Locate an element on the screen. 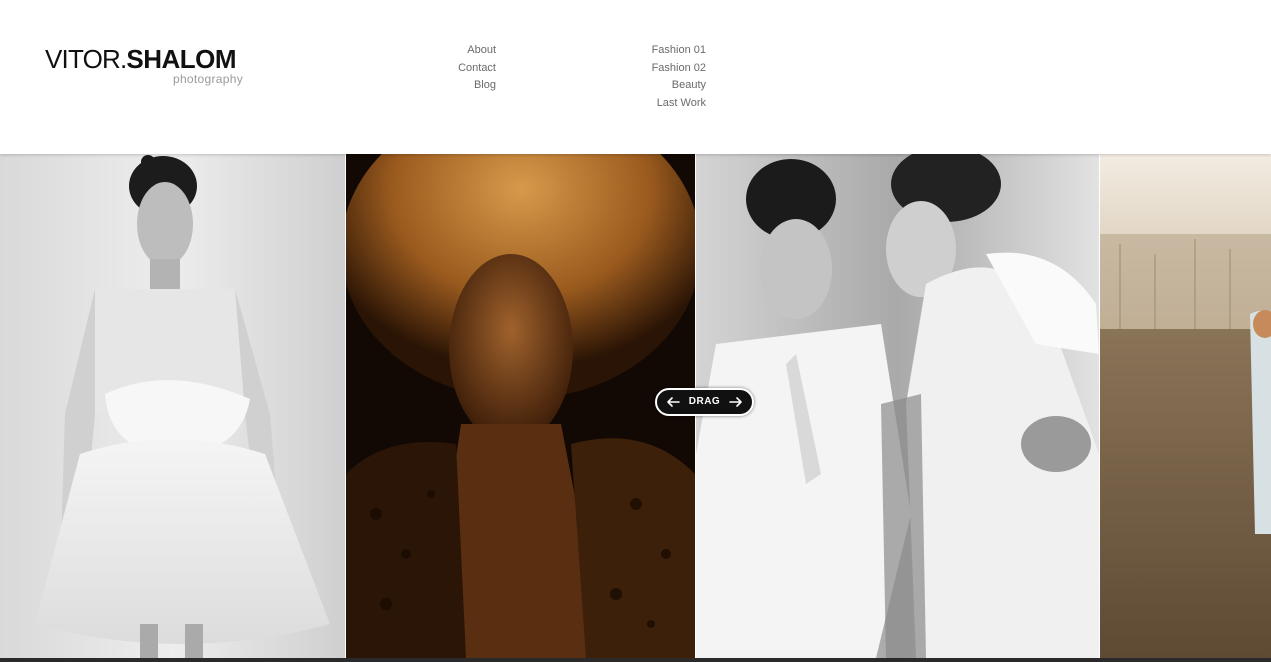 This screenshot has height=662, width=1271. logo-wordmark: VITOR.SHALOM is located at coordinates (145, 59).